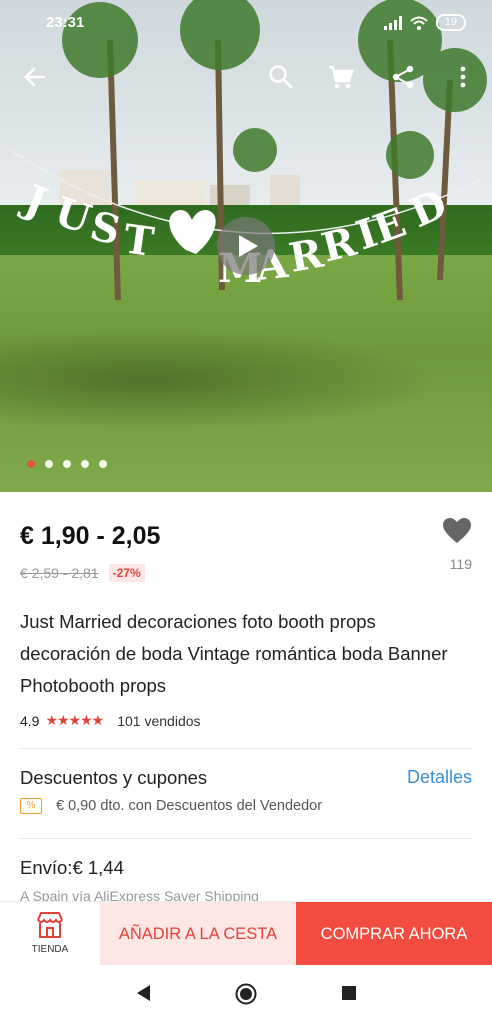 The height and width of the screenshot is (1024, 492). Describe the element at coordinates (50, 949) in the screenshot. I see `store-label: TIENDA` at that location.